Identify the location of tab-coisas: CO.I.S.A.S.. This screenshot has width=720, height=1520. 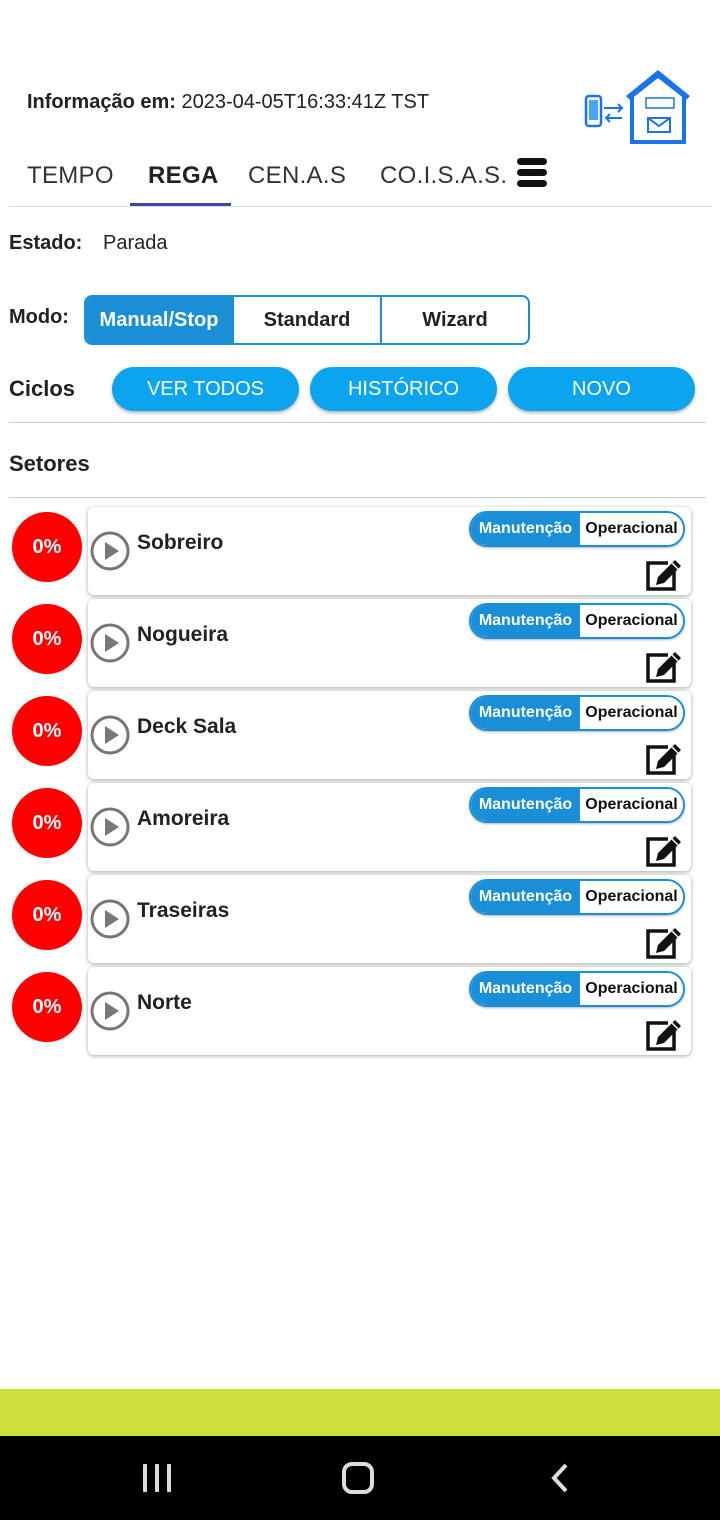
(443, 176).